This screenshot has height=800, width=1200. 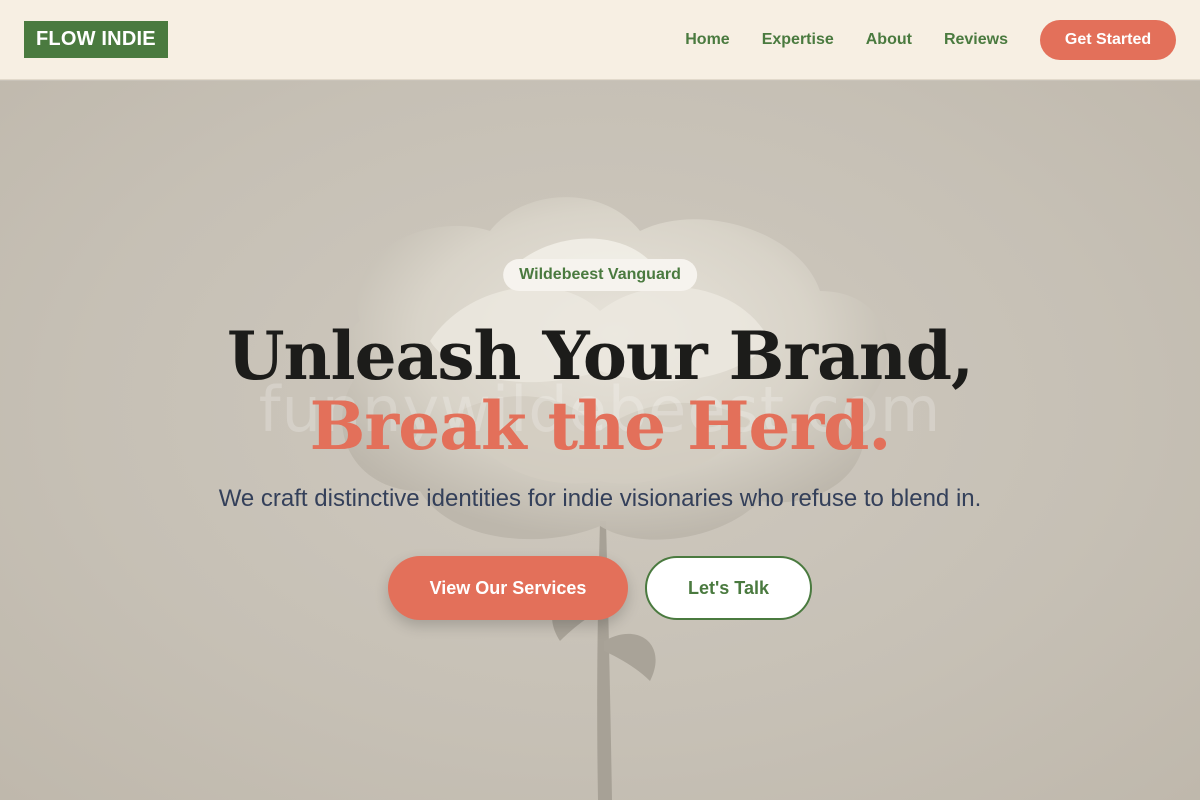 I want to click on get-started-button: Get Started, so click(x=1108, y=39).